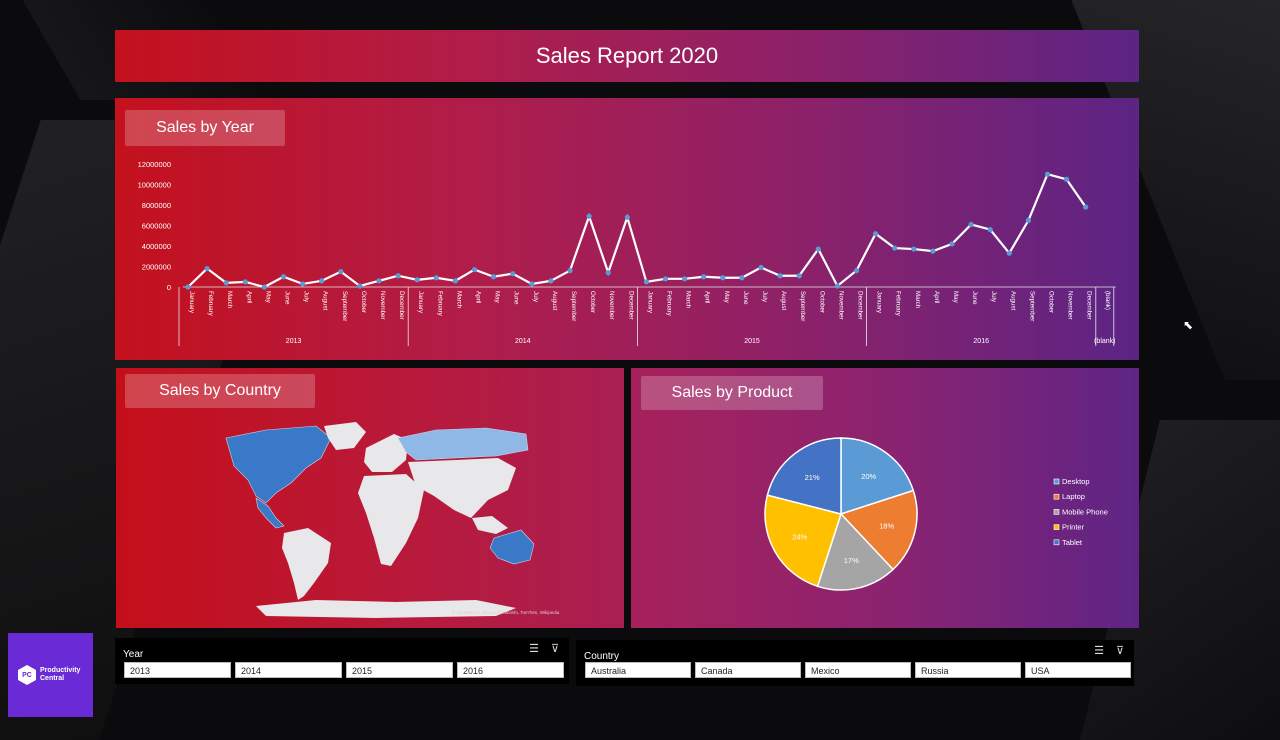 The image size is (1280, 740). Describe the element at coordinates (391, 520) in the screenshot. I see `map-africa` at that location.